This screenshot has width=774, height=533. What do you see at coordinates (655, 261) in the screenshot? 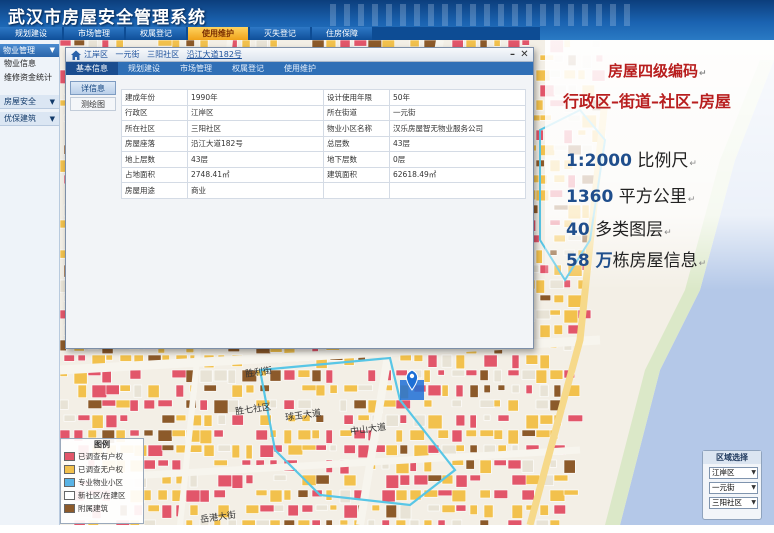
I see `stat-text: 栋房屋信息` at bounding box center [655, 261].